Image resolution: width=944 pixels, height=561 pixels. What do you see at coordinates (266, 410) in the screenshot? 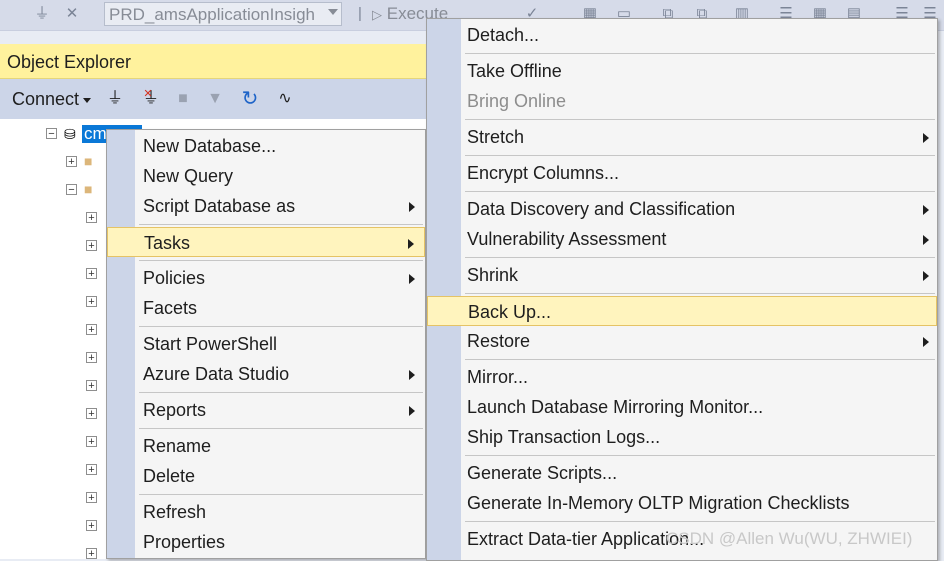
I see `menu-item-reports: Reports` at bounding box center [266, 410].